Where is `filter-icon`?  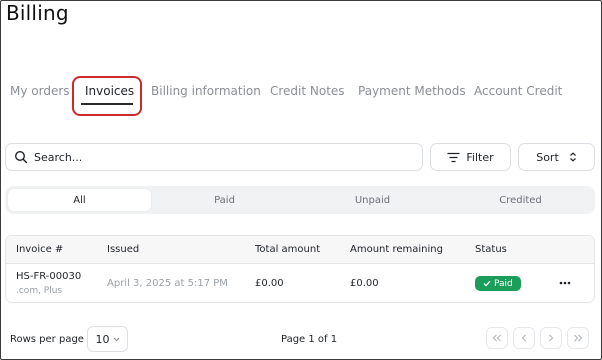 filter-icon is located at coordinates (454, 157).